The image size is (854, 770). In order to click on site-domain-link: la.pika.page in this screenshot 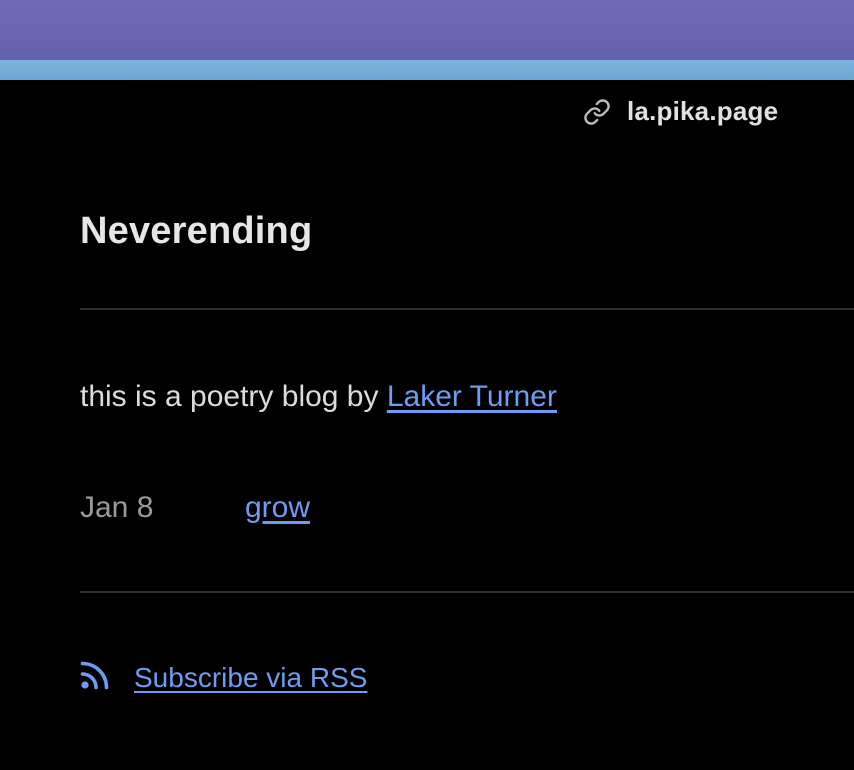, I will do `click(680, 111)`.